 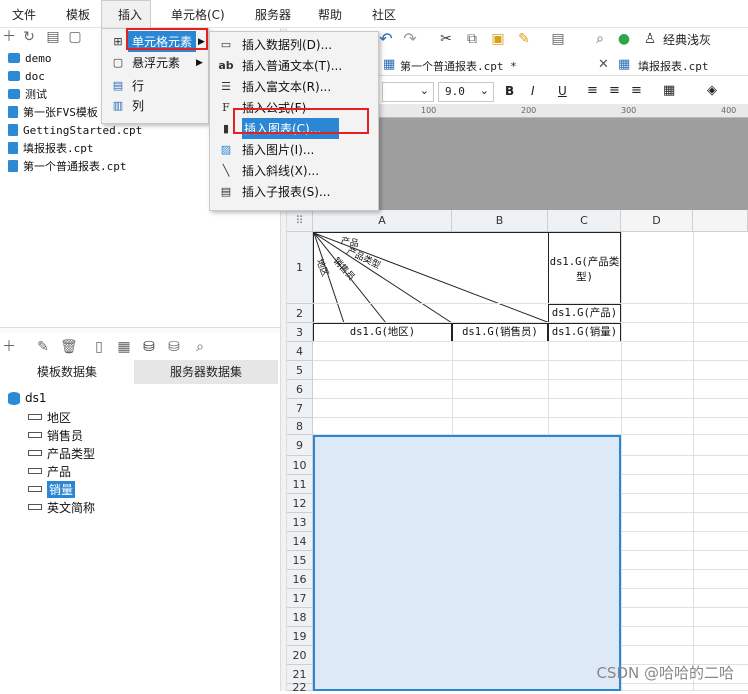 What do you see at coordinates (300, 579) in the screenshot?
I see `row-header: 16` at bounding box center [300, 579].